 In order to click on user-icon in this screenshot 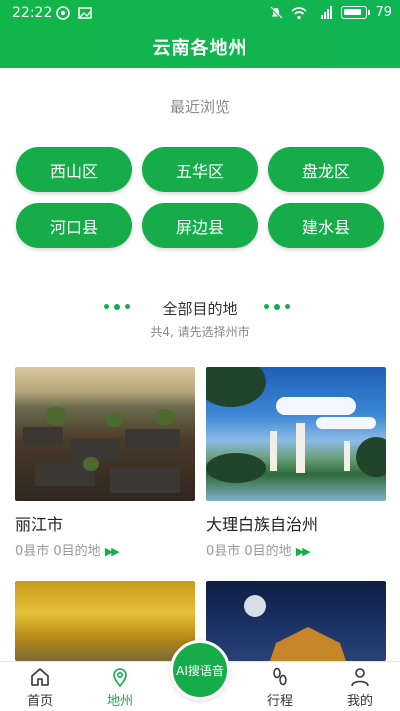, I will do `click(360, 677)`.